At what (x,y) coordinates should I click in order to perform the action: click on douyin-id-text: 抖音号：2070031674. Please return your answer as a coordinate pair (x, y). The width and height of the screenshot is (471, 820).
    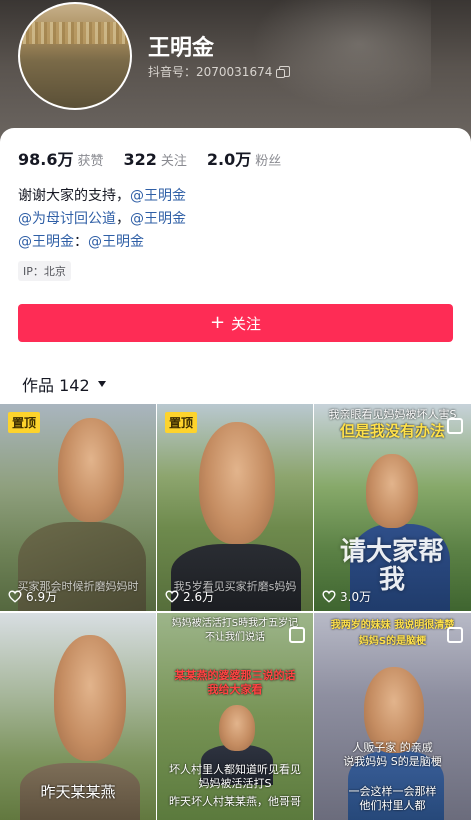
    Looking at the image, I should click on (210, 72).